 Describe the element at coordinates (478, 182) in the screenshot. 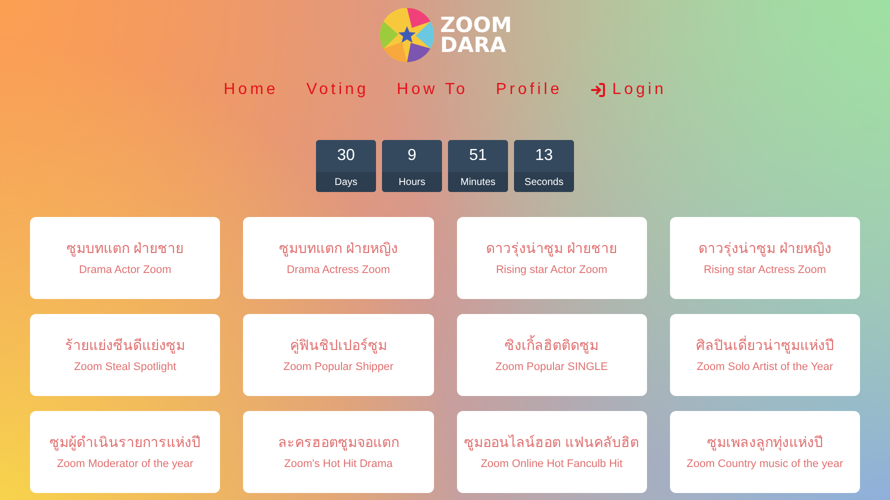

I see `countdown-unit: Minutes` at that location.